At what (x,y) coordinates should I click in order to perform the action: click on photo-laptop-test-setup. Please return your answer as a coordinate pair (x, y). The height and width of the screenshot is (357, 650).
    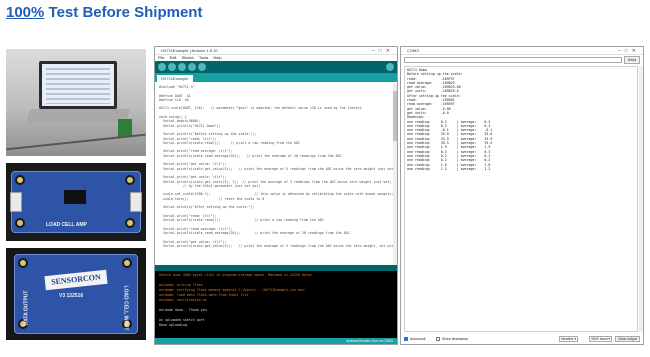
    Looking at the image, I should click on (76, 102).